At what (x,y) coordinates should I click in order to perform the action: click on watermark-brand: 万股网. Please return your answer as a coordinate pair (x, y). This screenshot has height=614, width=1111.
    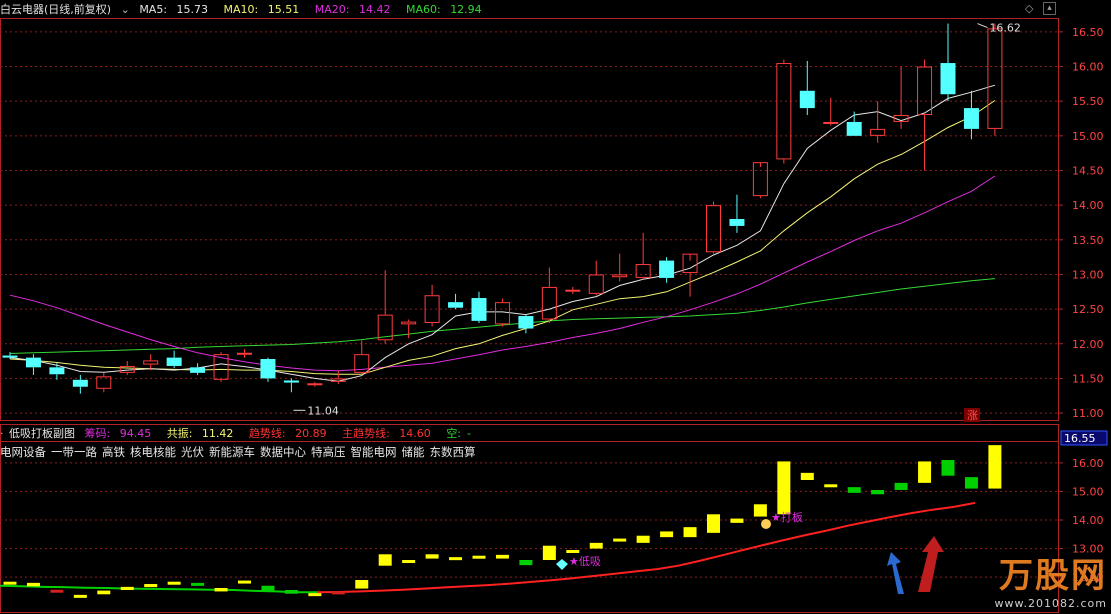
    Looking at the image, I should click on (1053, 576).